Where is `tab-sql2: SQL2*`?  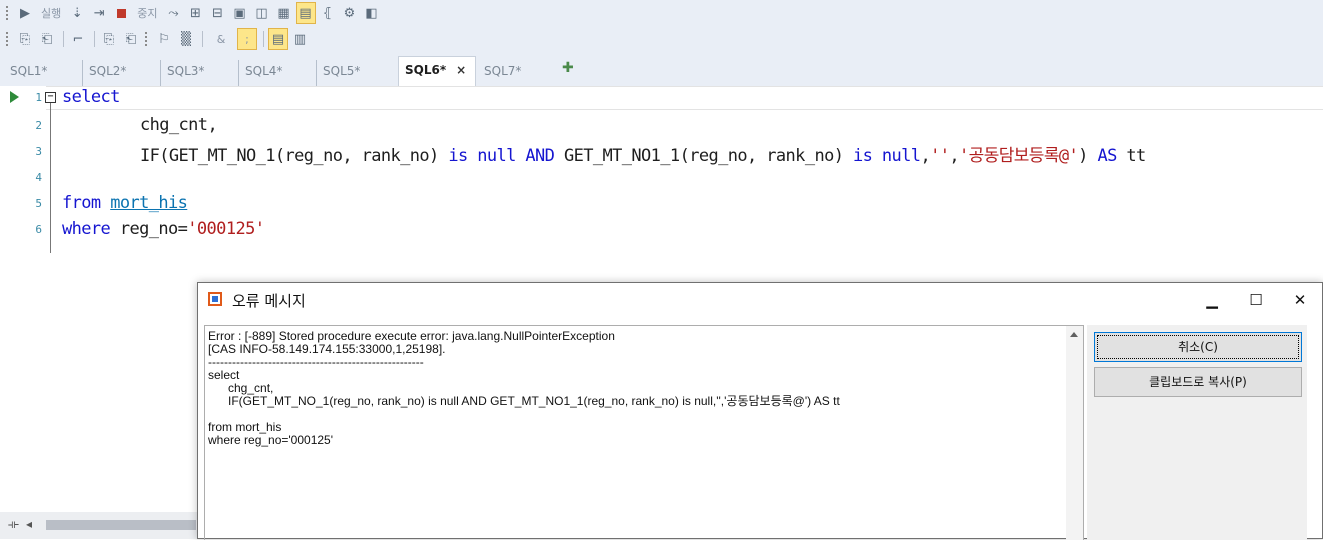
tab-sql2: SQL2* is located at coordinates (107, 73).